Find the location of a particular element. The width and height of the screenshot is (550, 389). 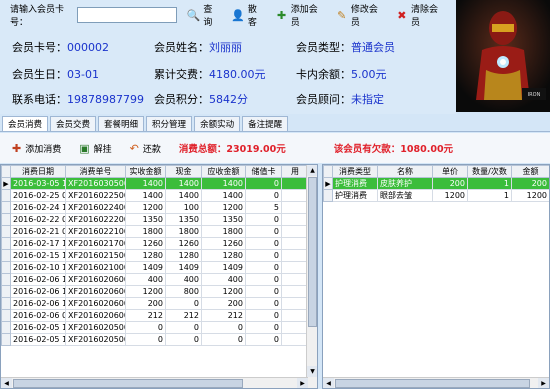

column-header: 现金 is located at coordinates (183, 171).